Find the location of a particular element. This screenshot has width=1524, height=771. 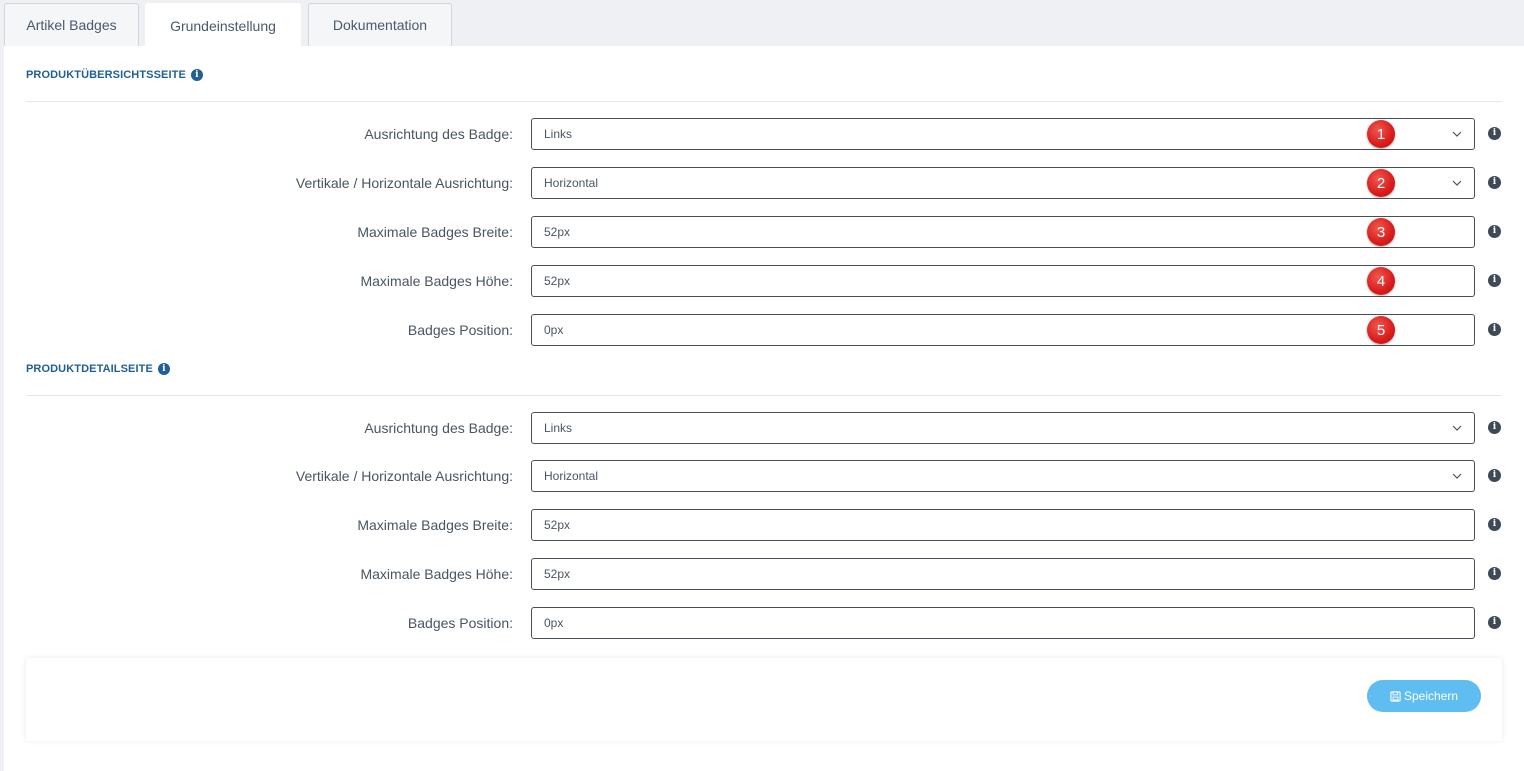

row-badges-position: Badges Position: 0px 5 i is located at coordinates (764, 330).